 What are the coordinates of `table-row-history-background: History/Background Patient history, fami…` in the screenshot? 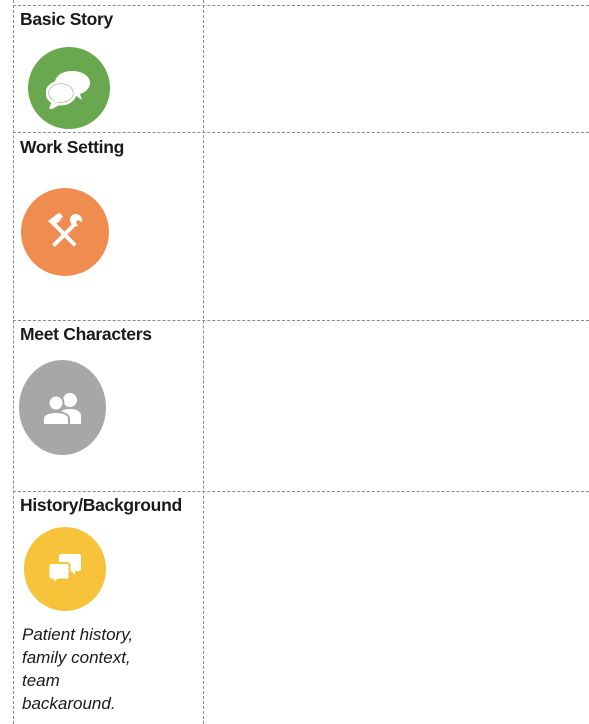 It's located at (108, 607).